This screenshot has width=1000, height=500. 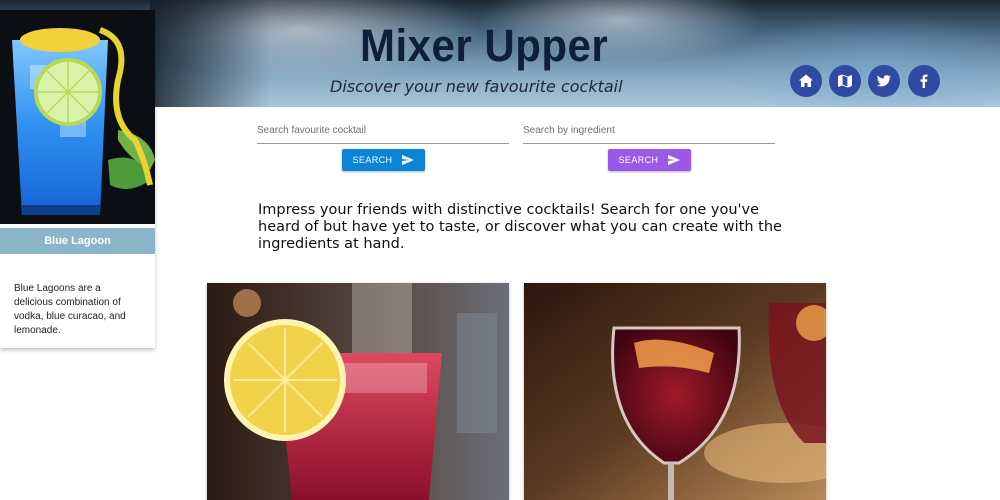 I want to click on ingredient-search-field, so click(x=649, y=132).